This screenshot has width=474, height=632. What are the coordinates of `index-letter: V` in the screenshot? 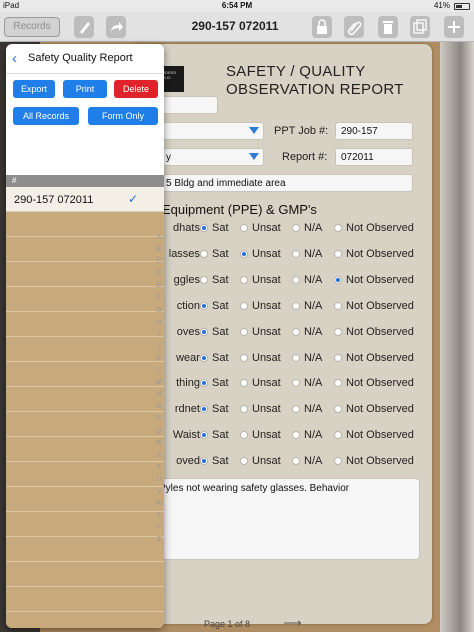 It's located at (159, 492).